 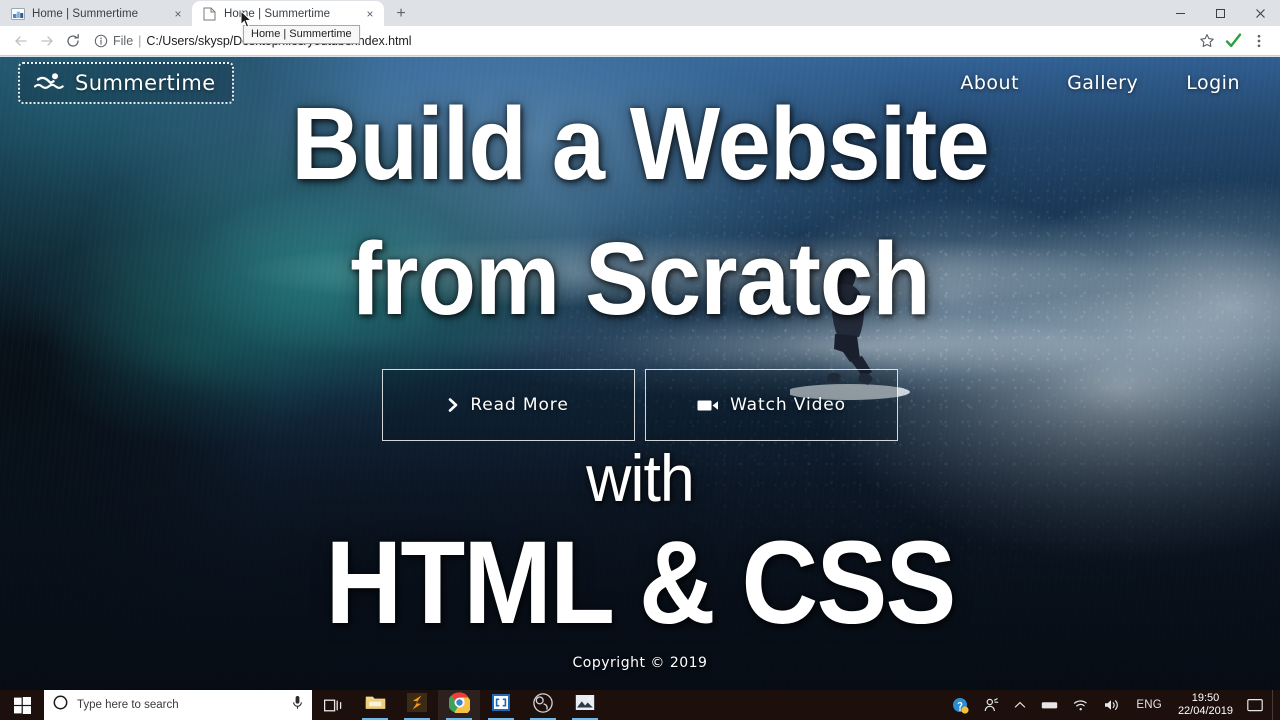 I want to click on taskbar-app-sublime-text, so click(x=417, y=705).